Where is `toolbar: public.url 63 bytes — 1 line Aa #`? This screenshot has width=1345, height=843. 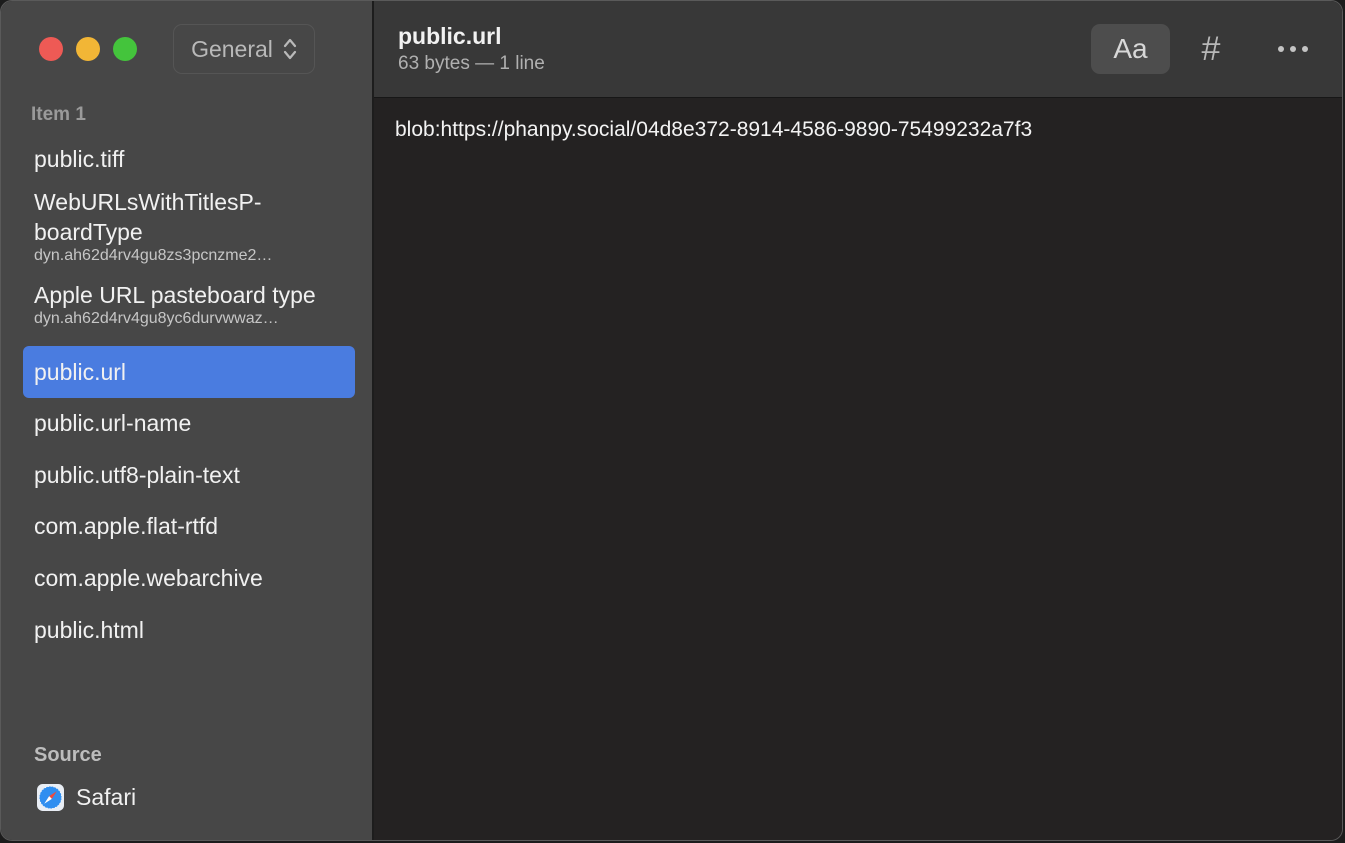
toolbar: public.url 63 bytes — 1 line Aa # is located at coordinates (858, 49).